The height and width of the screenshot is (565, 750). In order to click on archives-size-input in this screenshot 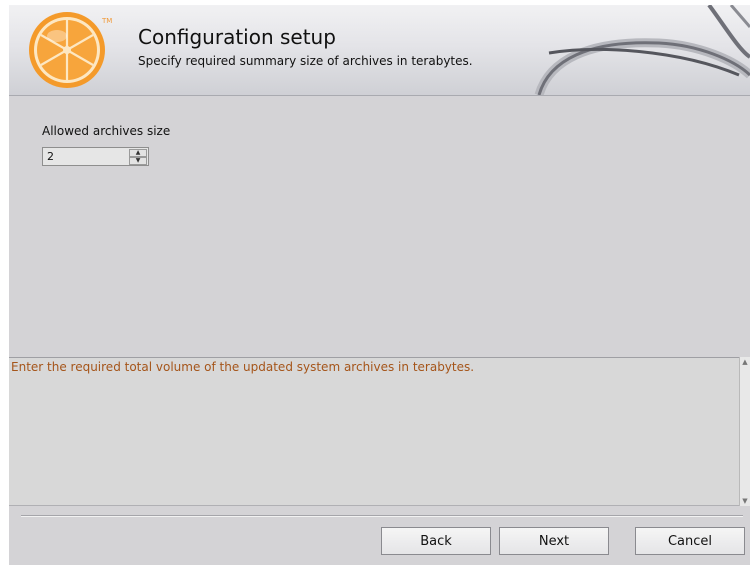, I will do `click(89, 156)`.